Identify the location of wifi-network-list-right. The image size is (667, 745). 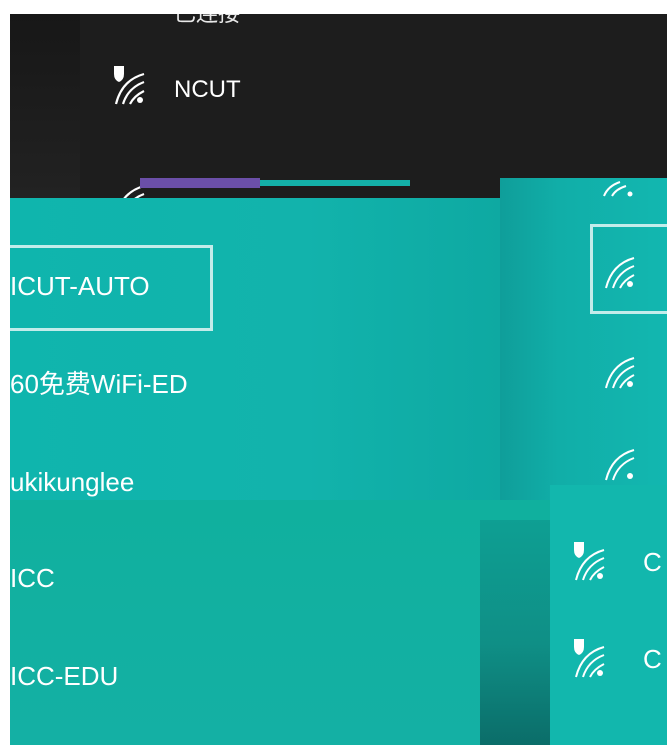
(583, 339).